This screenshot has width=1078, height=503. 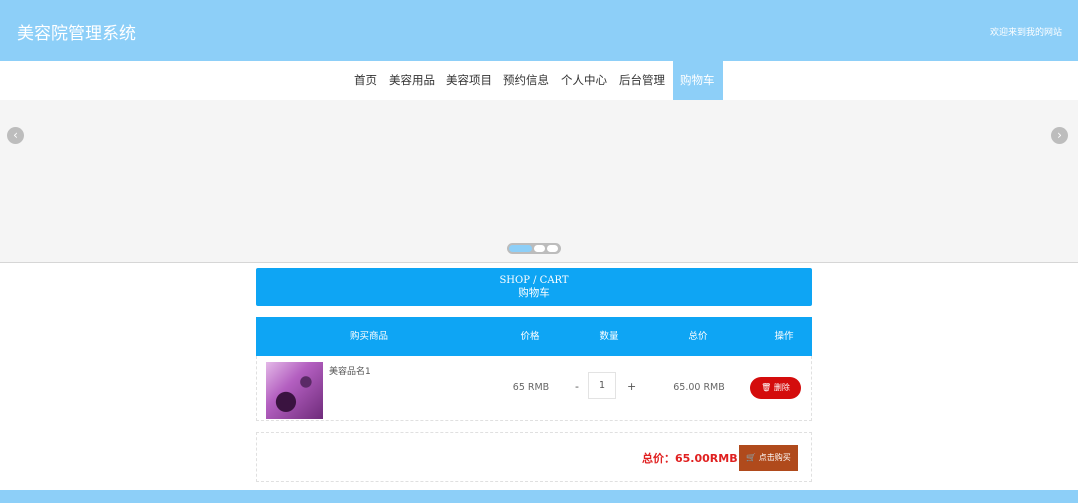 I want to click on nav-admin: 后台管理, so click(x=642, y=80).